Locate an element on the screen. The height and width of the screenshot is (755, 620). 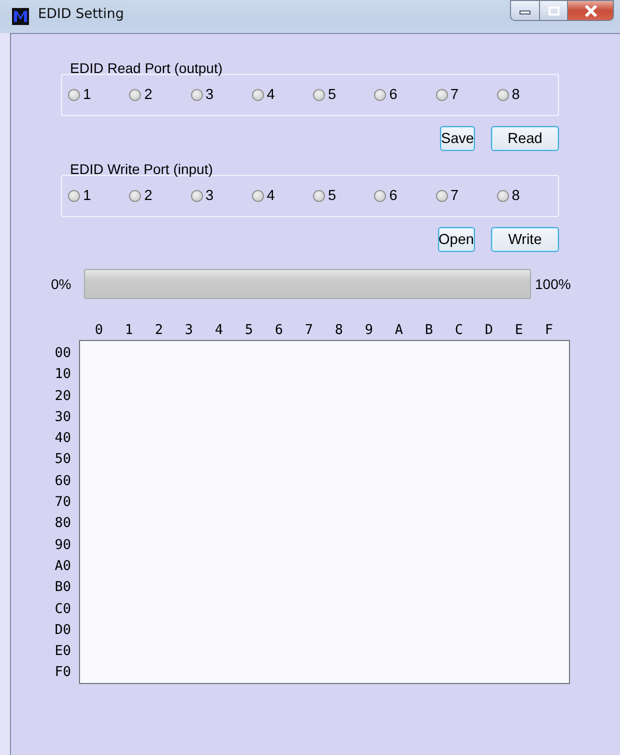
row-header: F0 is located at coordinates (62, 672).